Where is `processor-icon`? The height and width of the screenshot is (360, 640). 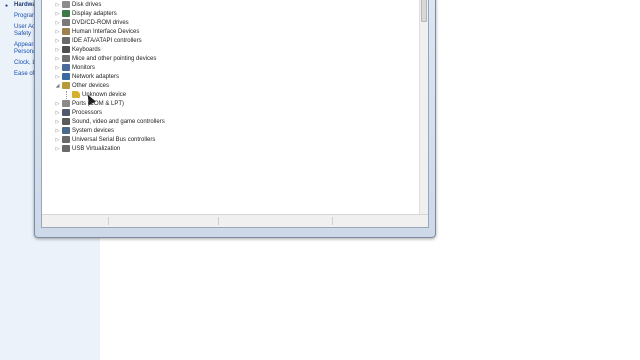 processor-icon is located at coordinates (66, 112).